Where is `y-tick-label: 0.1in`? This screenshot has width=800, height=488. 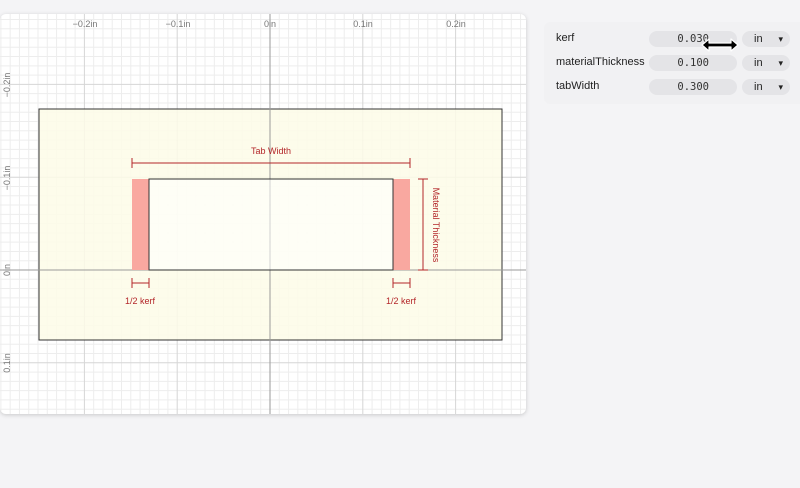
y-tick-label: 0.1in is located at coordinates (7, 363).